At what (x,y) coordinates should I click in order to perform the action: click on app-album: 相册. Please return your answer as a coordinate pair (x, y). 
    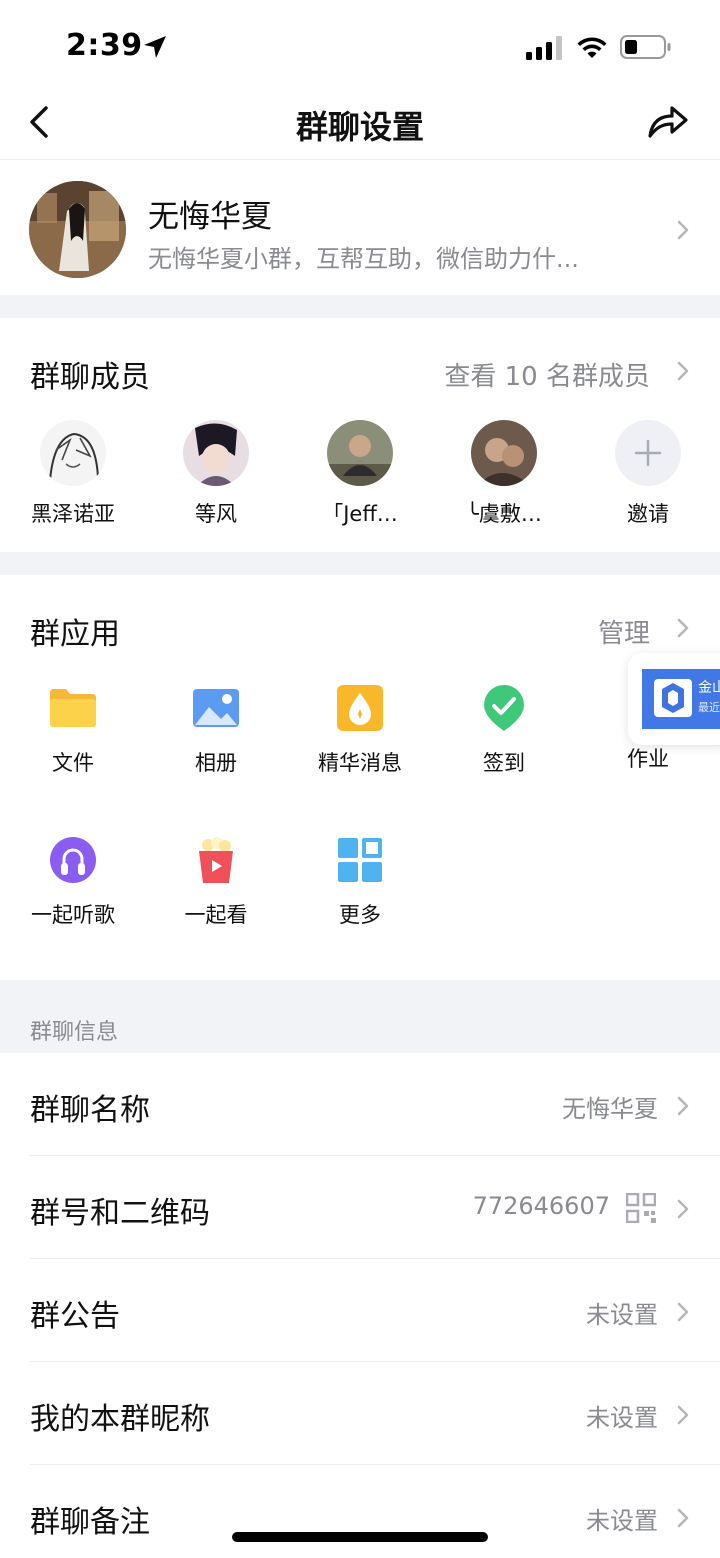
    Looking at the image, I should click on (216, 730).